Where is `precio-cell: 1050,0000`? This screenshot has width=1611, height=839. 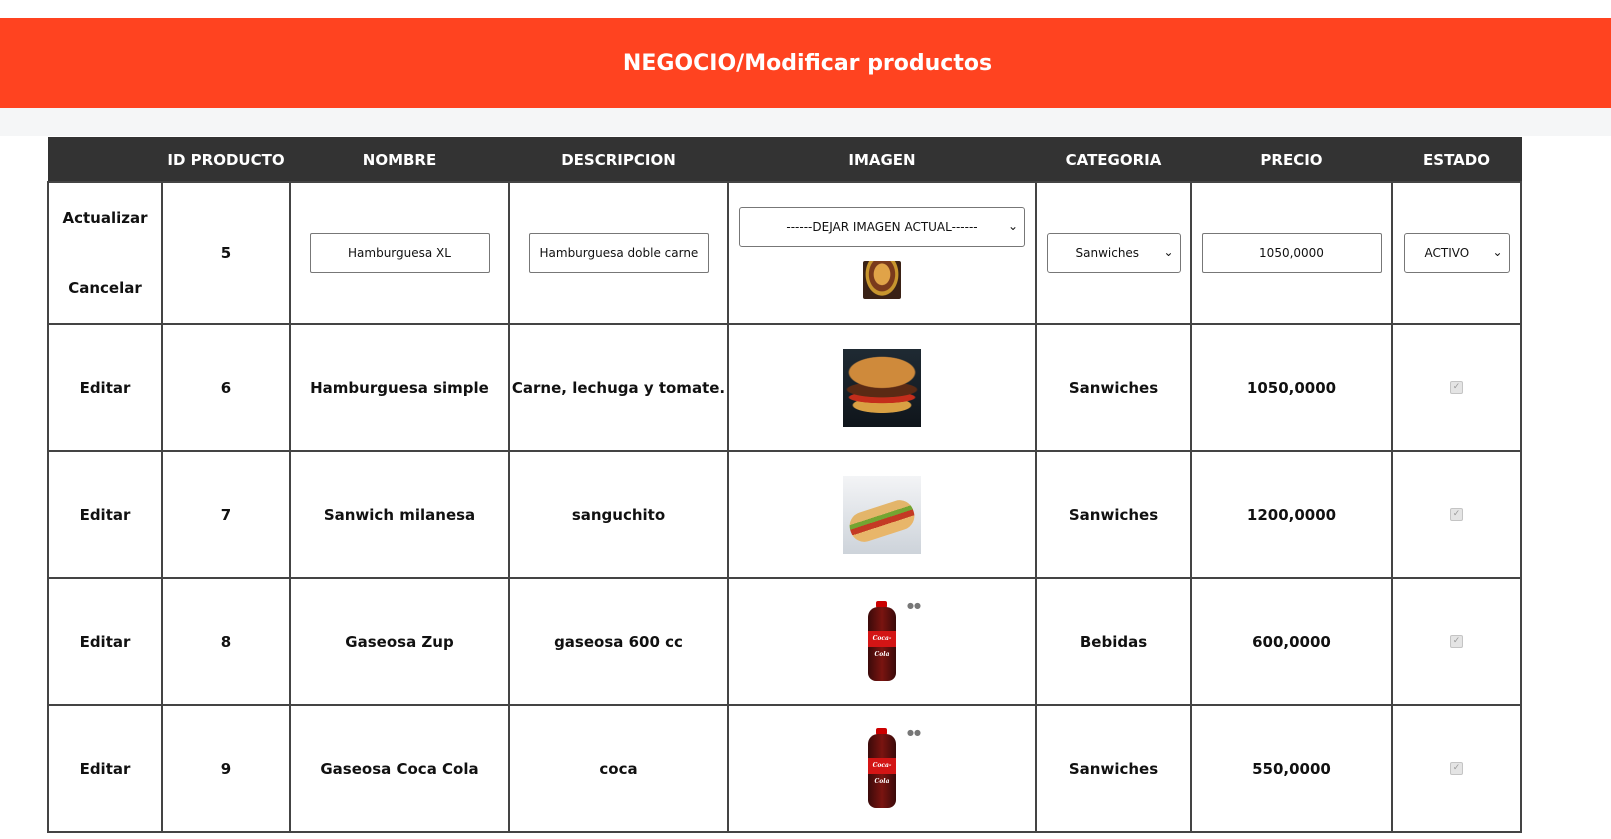 precio-cell: 1050,0000 is located at coordinates (1291, 387).